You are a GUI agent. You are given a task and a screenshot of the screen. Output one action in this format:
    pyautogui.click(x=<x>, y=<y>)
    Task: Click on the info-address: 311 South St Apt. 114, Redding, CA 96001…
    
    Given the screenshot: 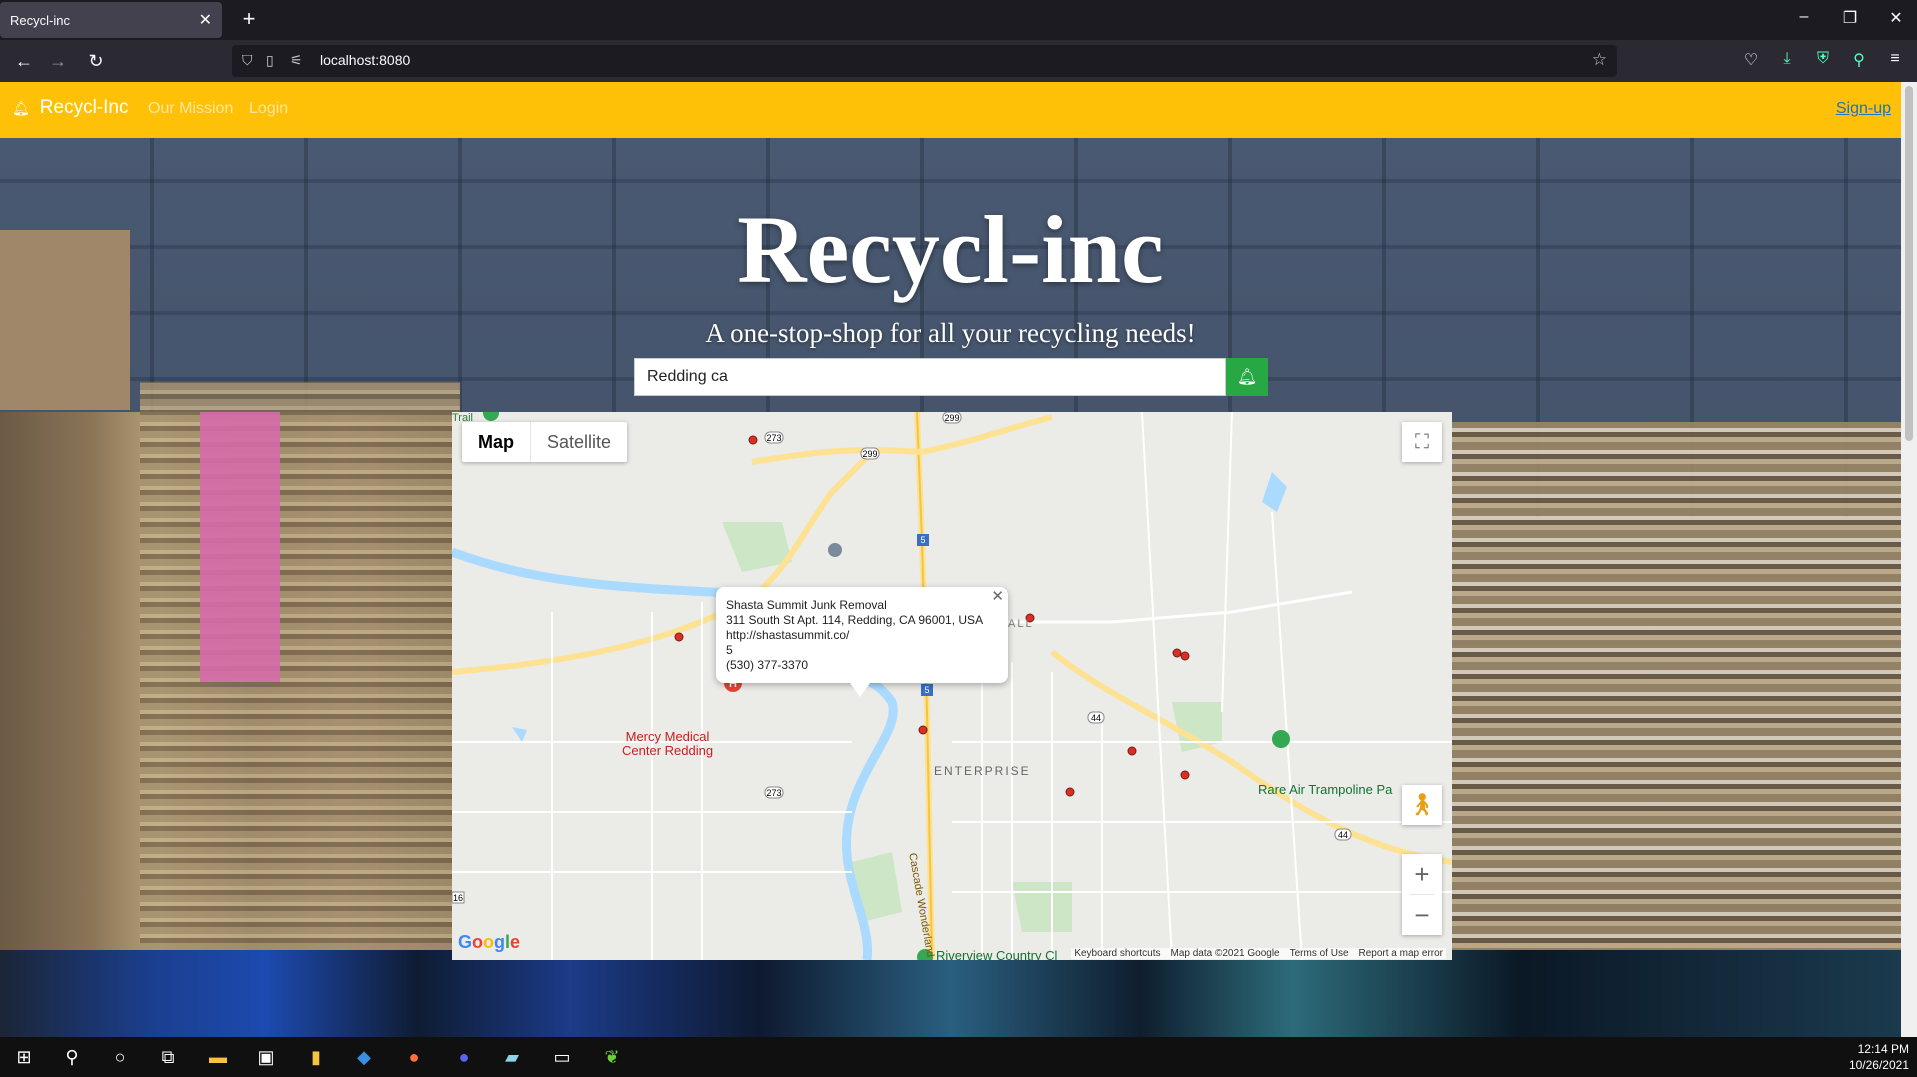 What is the action you would take?
    pyautogui.click(x=855, y=620)
    